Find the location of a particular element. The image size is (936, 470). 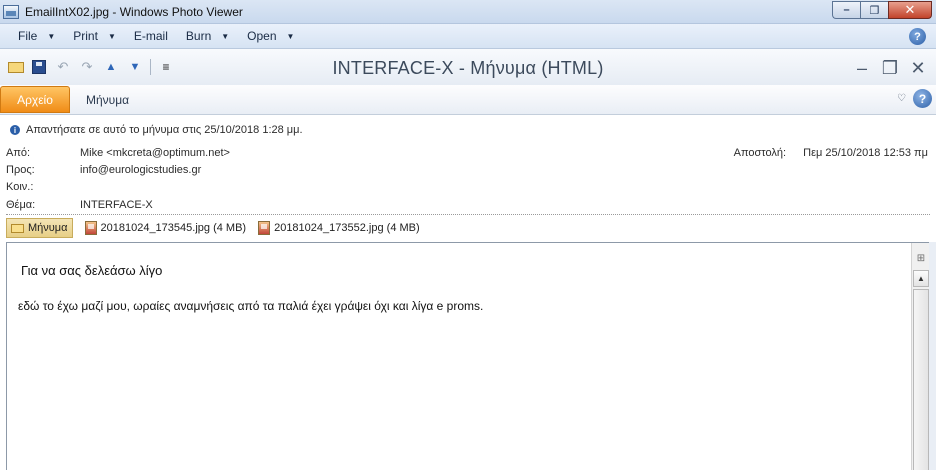

minimize-button: – is located at coordinates (846, 10).